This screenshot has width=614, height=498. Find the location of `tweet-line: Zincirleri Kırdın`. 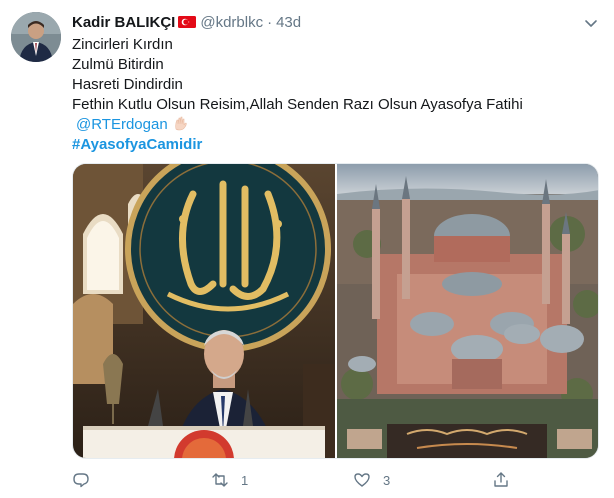

tweet-line: Zincirleri Kırdın is located at coordinates (122, 44).